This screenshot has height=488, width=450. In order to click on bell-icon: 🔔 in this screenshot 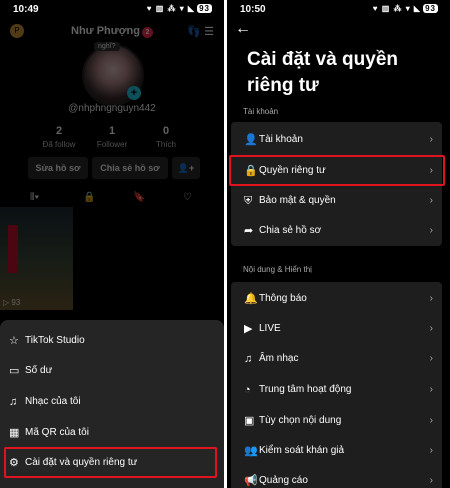, I will do `click(251, 299)`.